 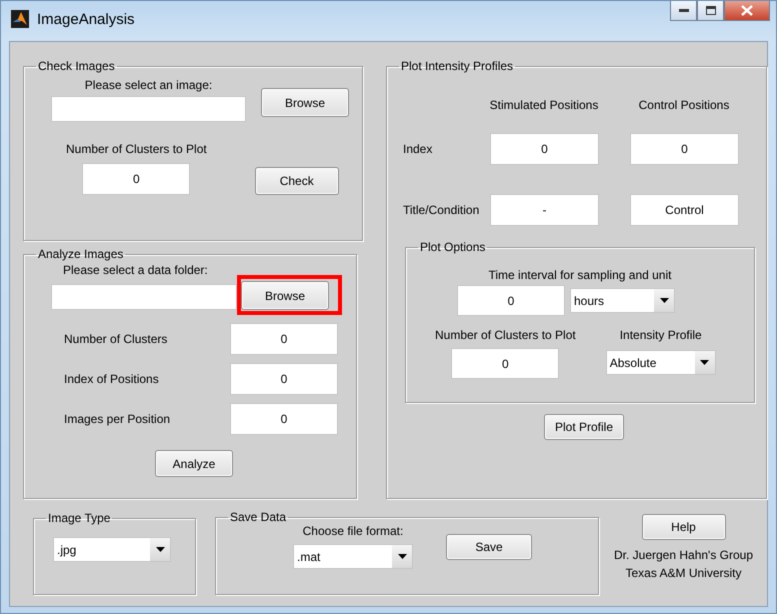 What do you see at coordinates (418, 149) in the screenshot?
I see `row-label: Index` at bounding box center [418, 149].